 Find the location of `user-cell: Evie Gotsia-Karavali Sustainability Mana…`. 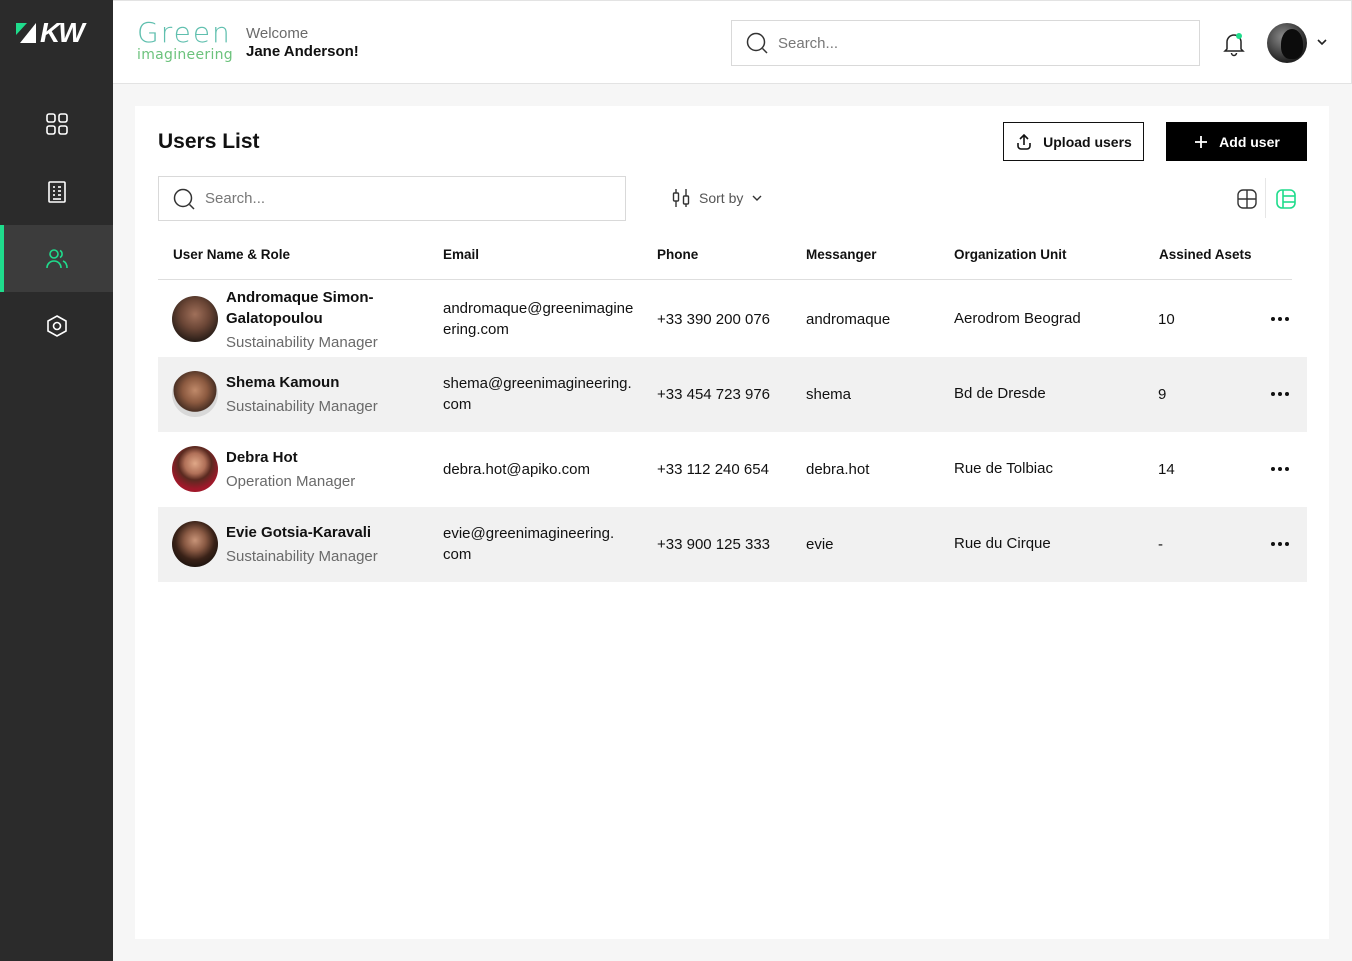

user-cell: Evie Gotsia-Karavali Sustainability Mana… is located at coordinates (302, 544).